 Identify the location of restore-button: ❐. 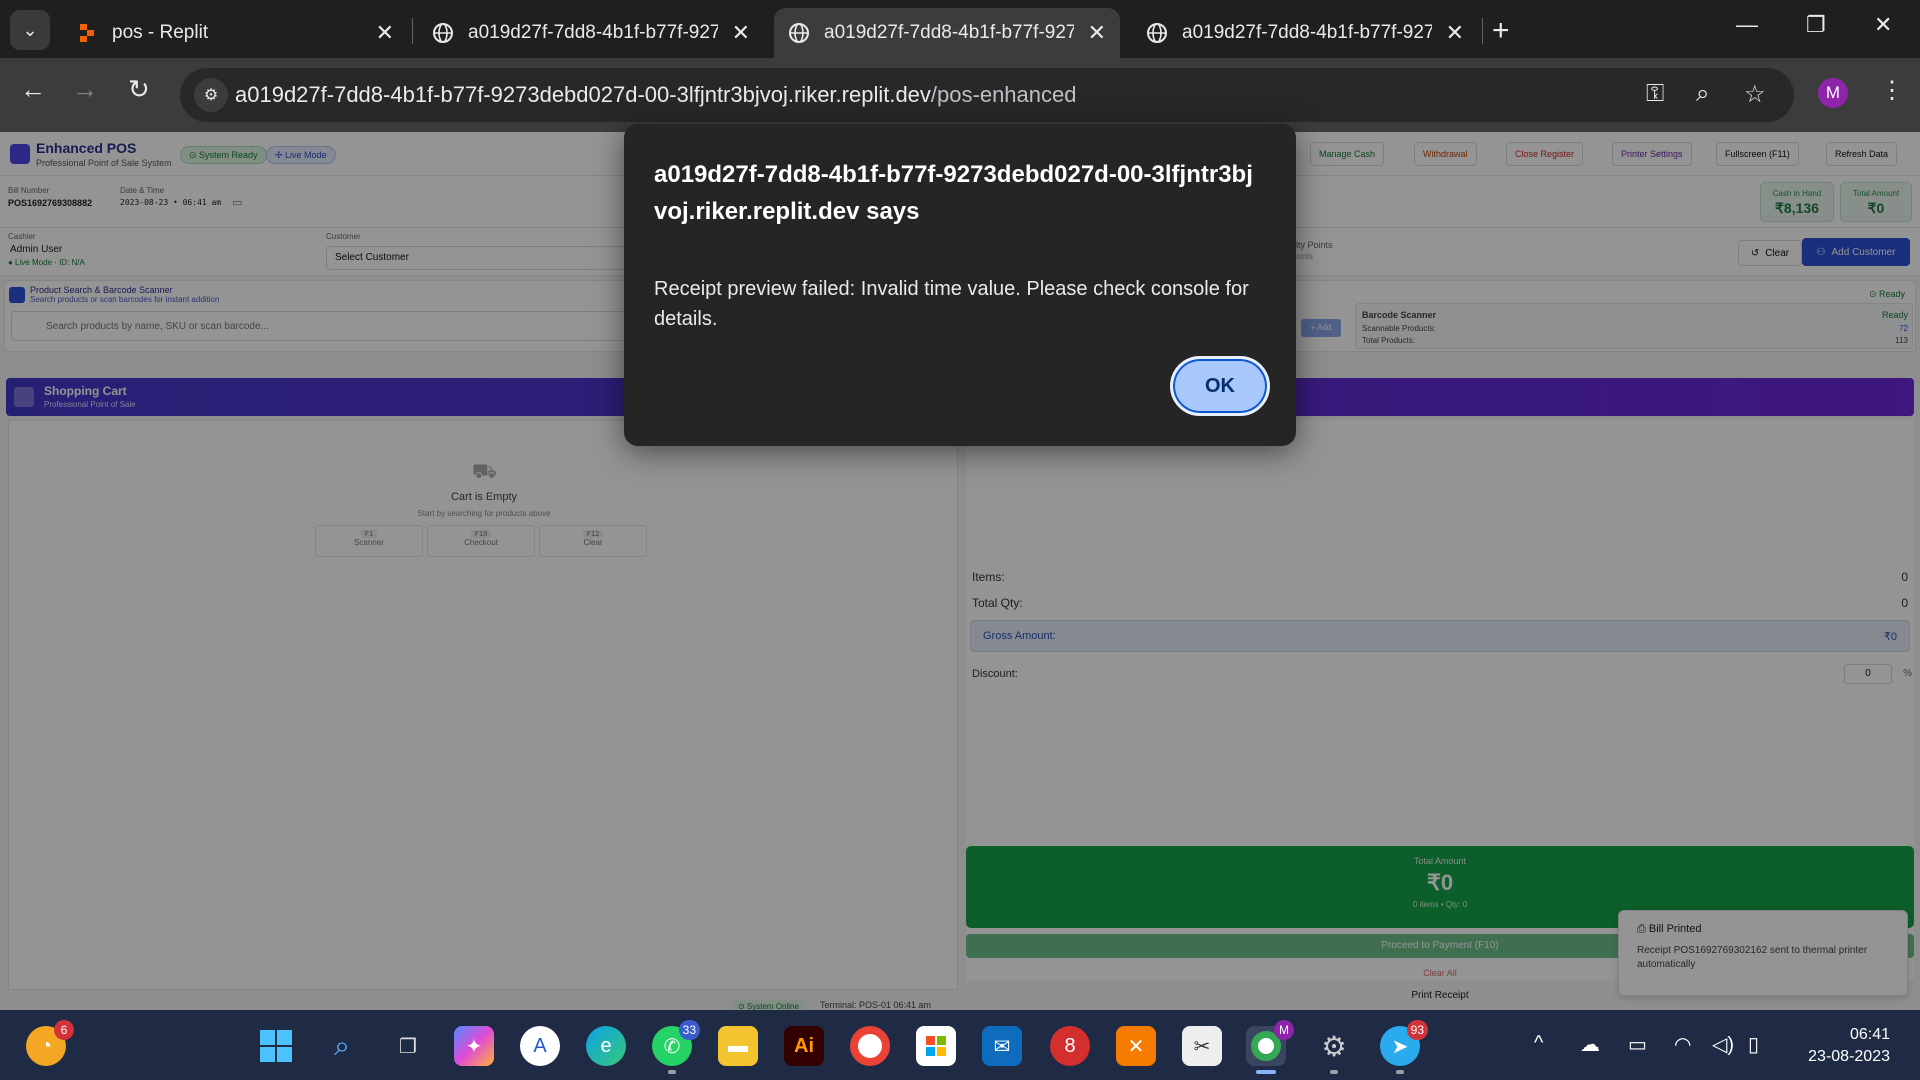
(1816, 25).